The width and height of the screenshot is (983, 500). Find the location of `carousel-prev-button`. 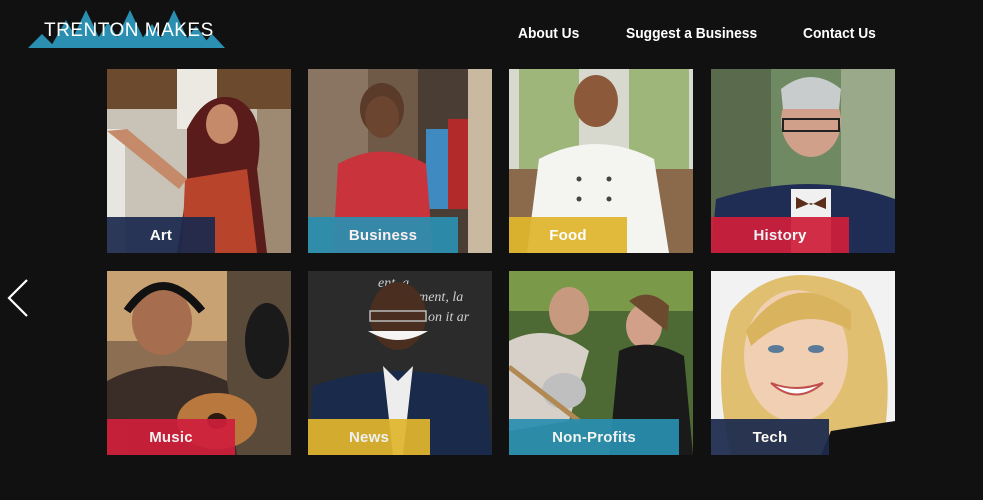

carousel-prev-button is located at coordinates (18, 298).